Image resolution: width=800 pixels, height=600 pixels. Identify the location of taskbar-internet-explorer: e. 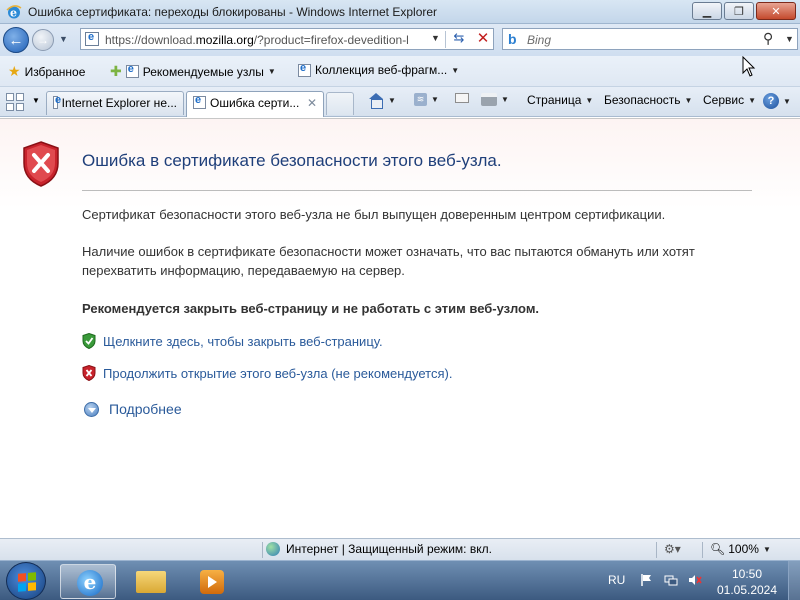
(88, 581).